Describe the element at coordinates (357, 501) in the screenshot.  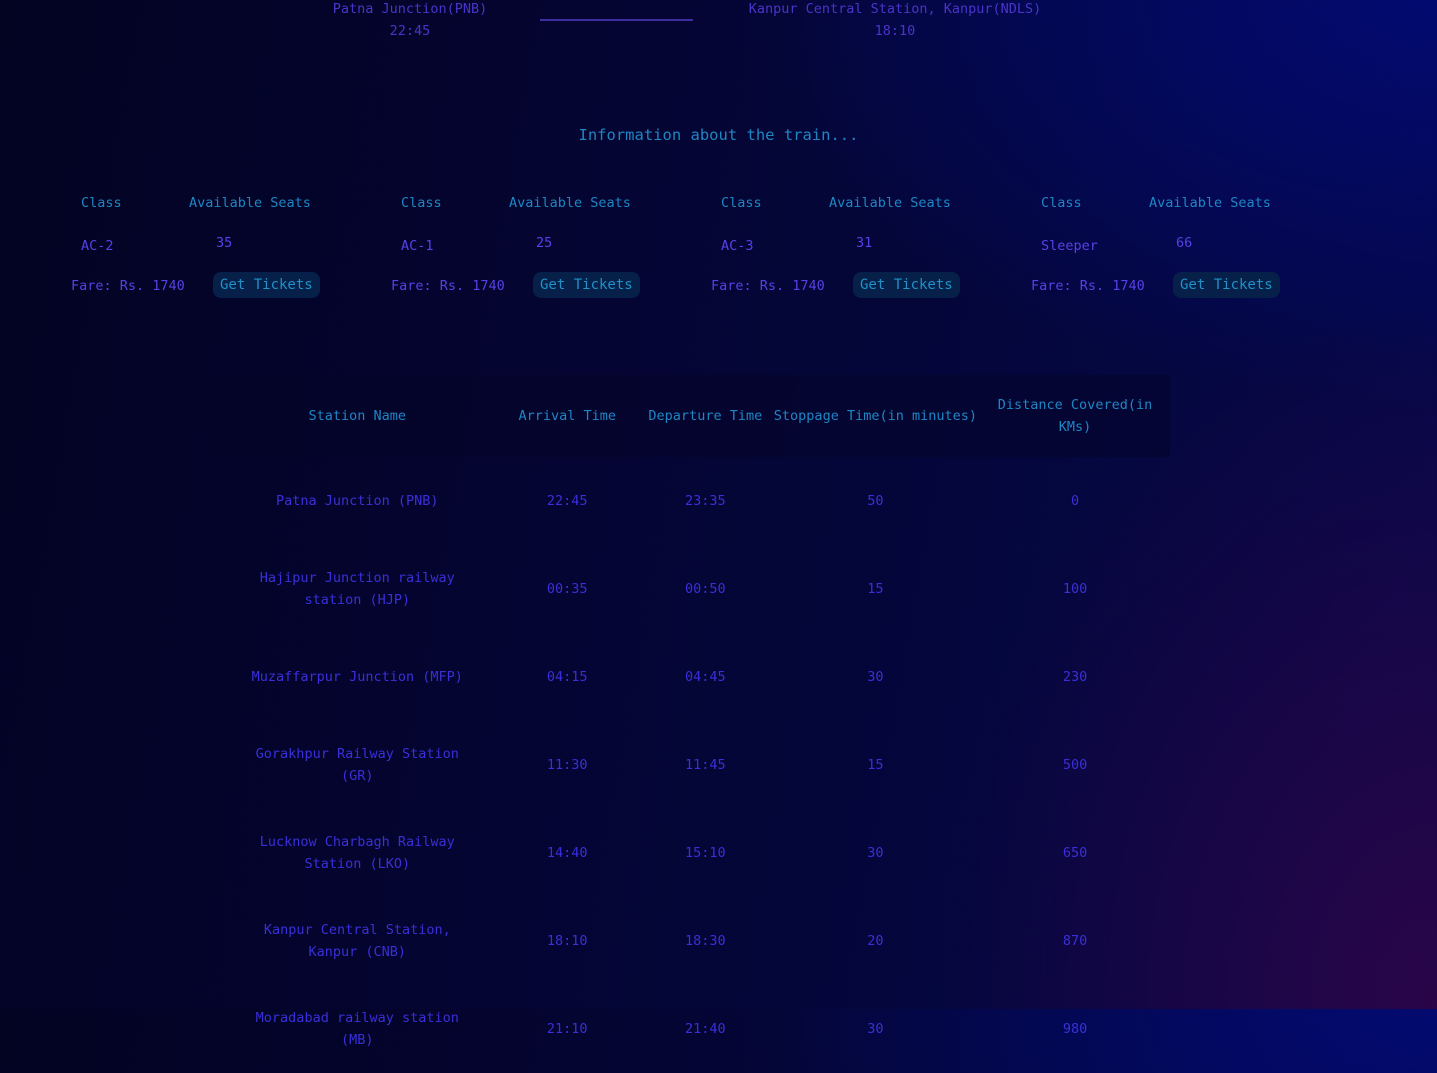
I see `station-name-cell: Patna Junction (PNB)` at that location.